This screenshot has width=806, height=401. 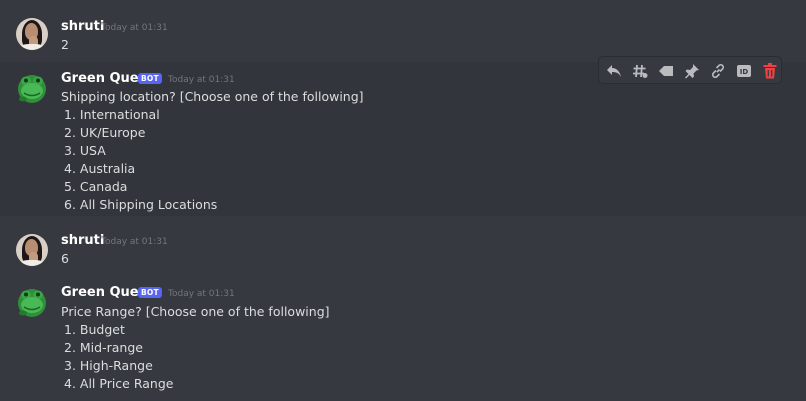 I want to click on copy-link-icon, so click(x=718, y=71).